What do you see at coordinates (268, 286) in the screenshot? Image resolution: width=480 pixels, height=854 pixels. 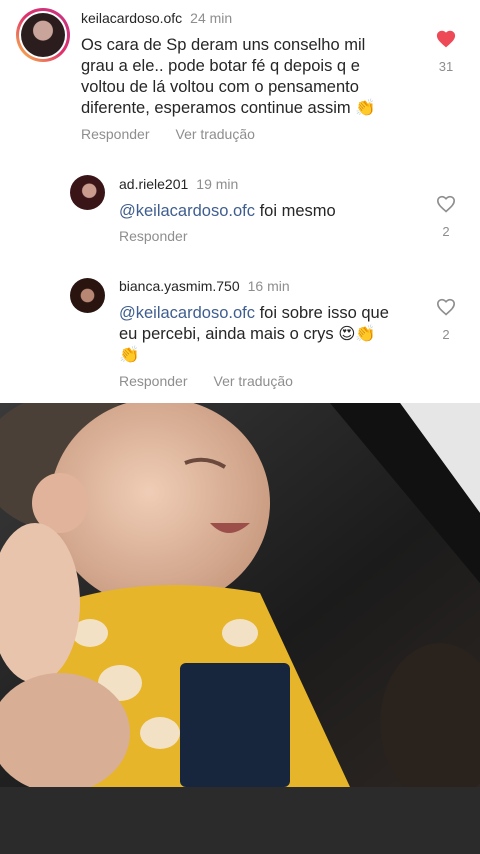 I see `comment-time: 16 min` at bounding box center [268, 286].